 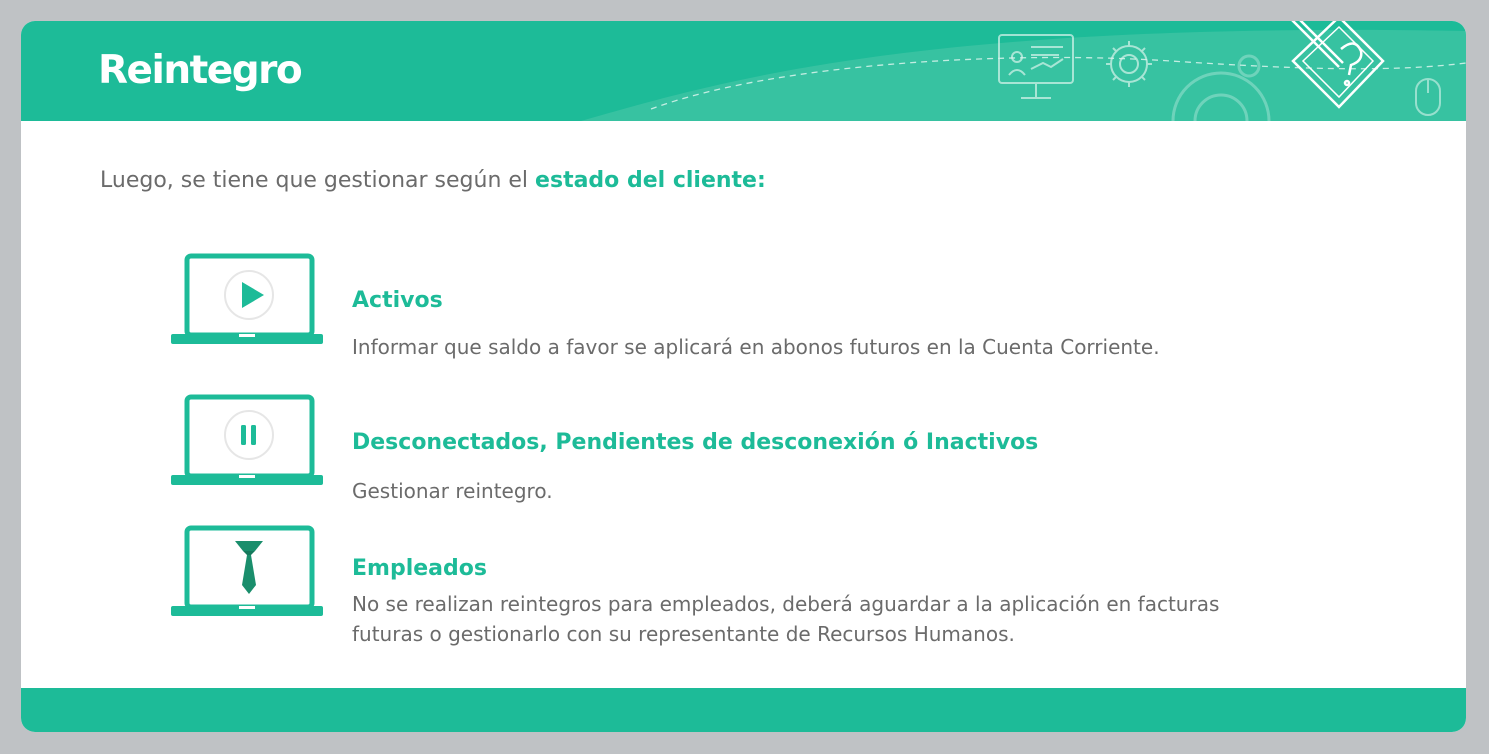 What do you see at coordinates (247, 570) in the screenshot?
I see `laptop-tie-icon` at bounding box center [247, 570].